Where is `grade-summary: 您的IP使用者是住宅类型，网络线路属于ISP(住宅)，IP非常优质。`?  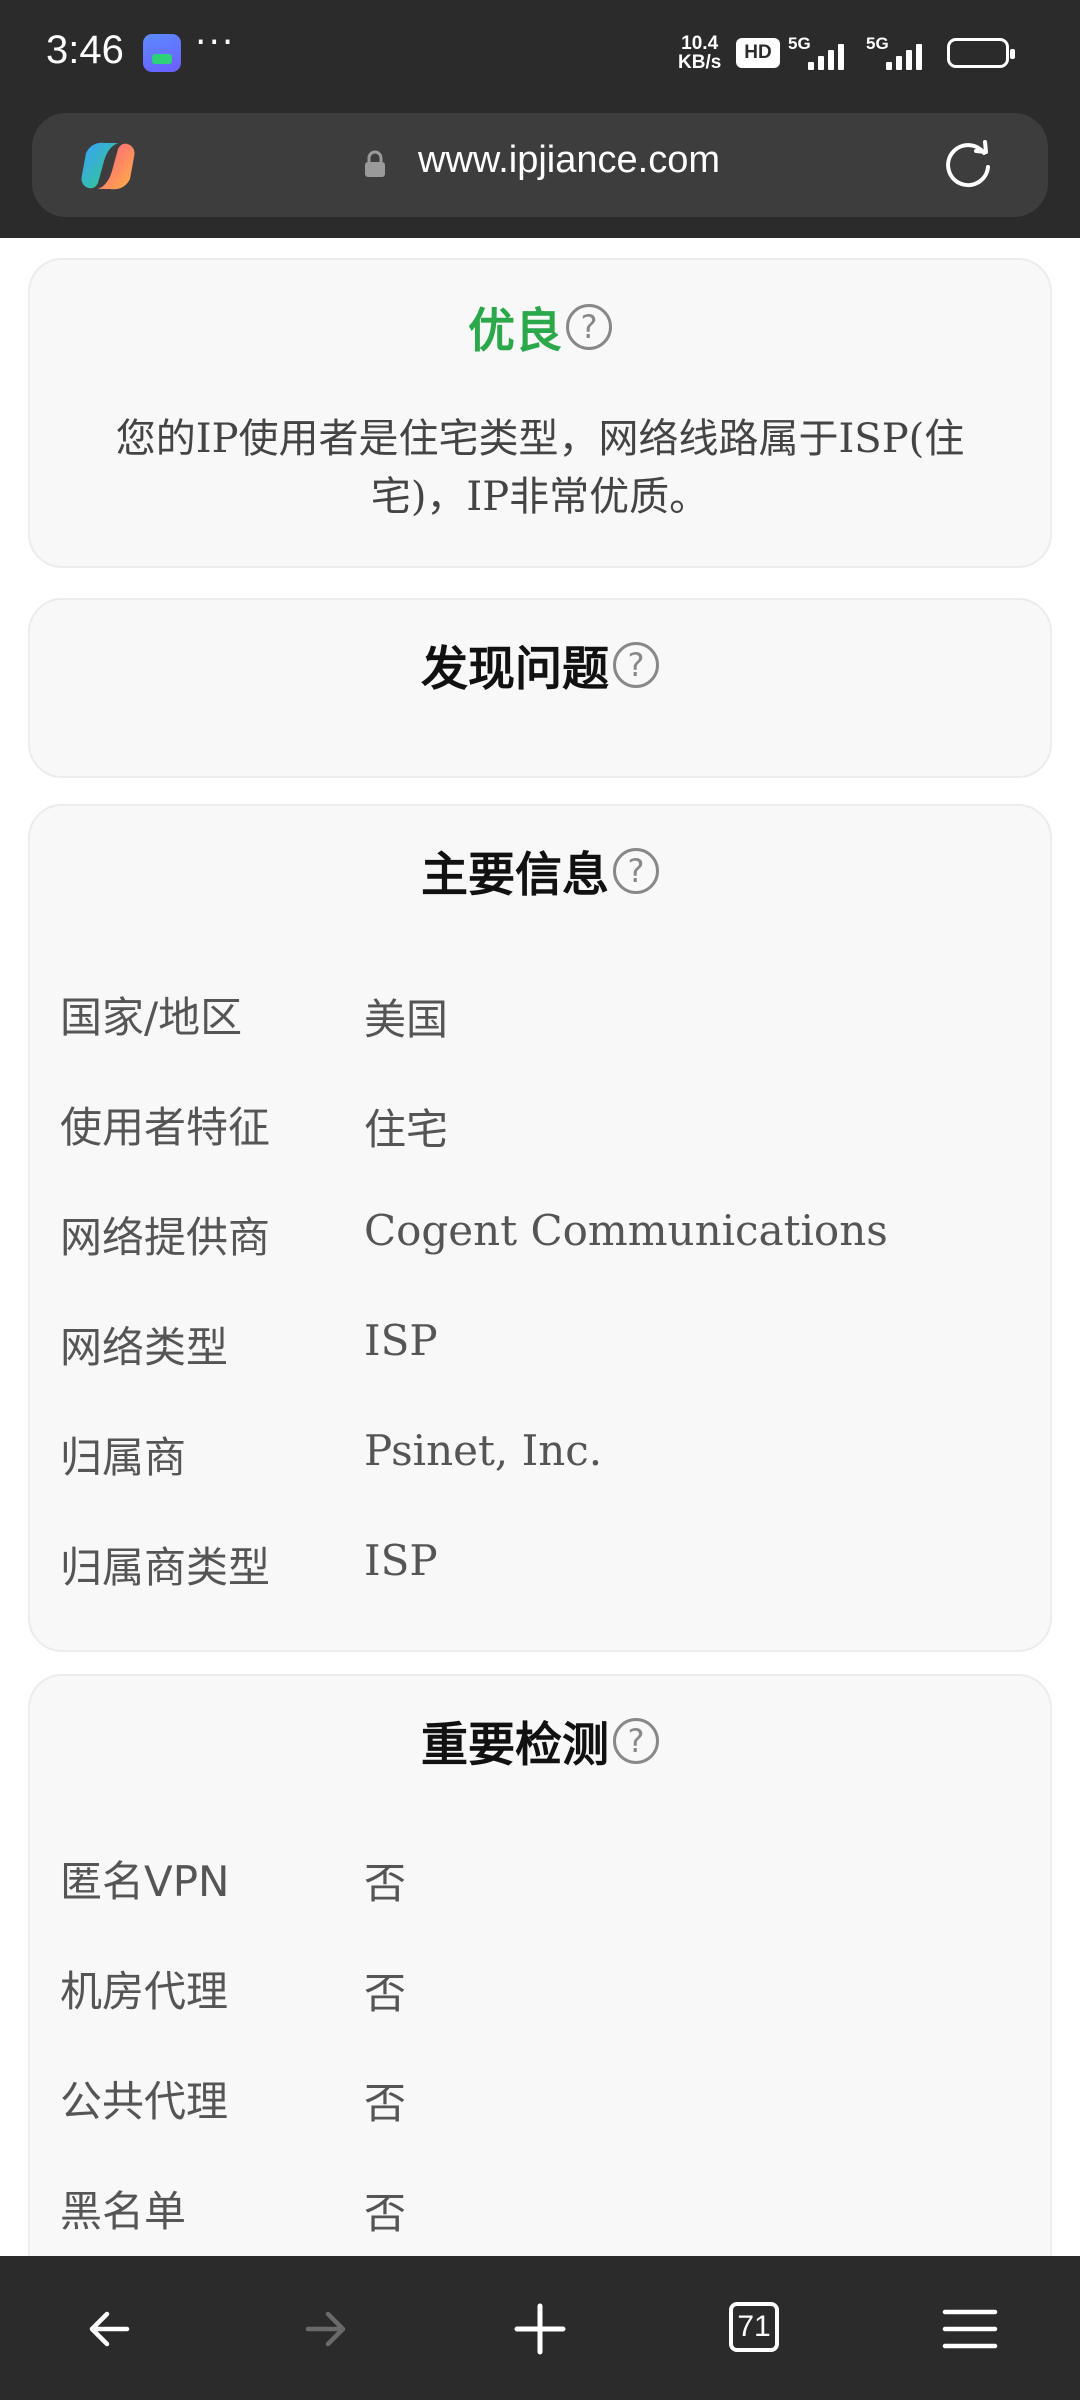
grade-summary: 您的IP使用者是住宅类型，网络线路属于ISP(住宅)，IP非常优质。 is located at coordinates (540, 468).